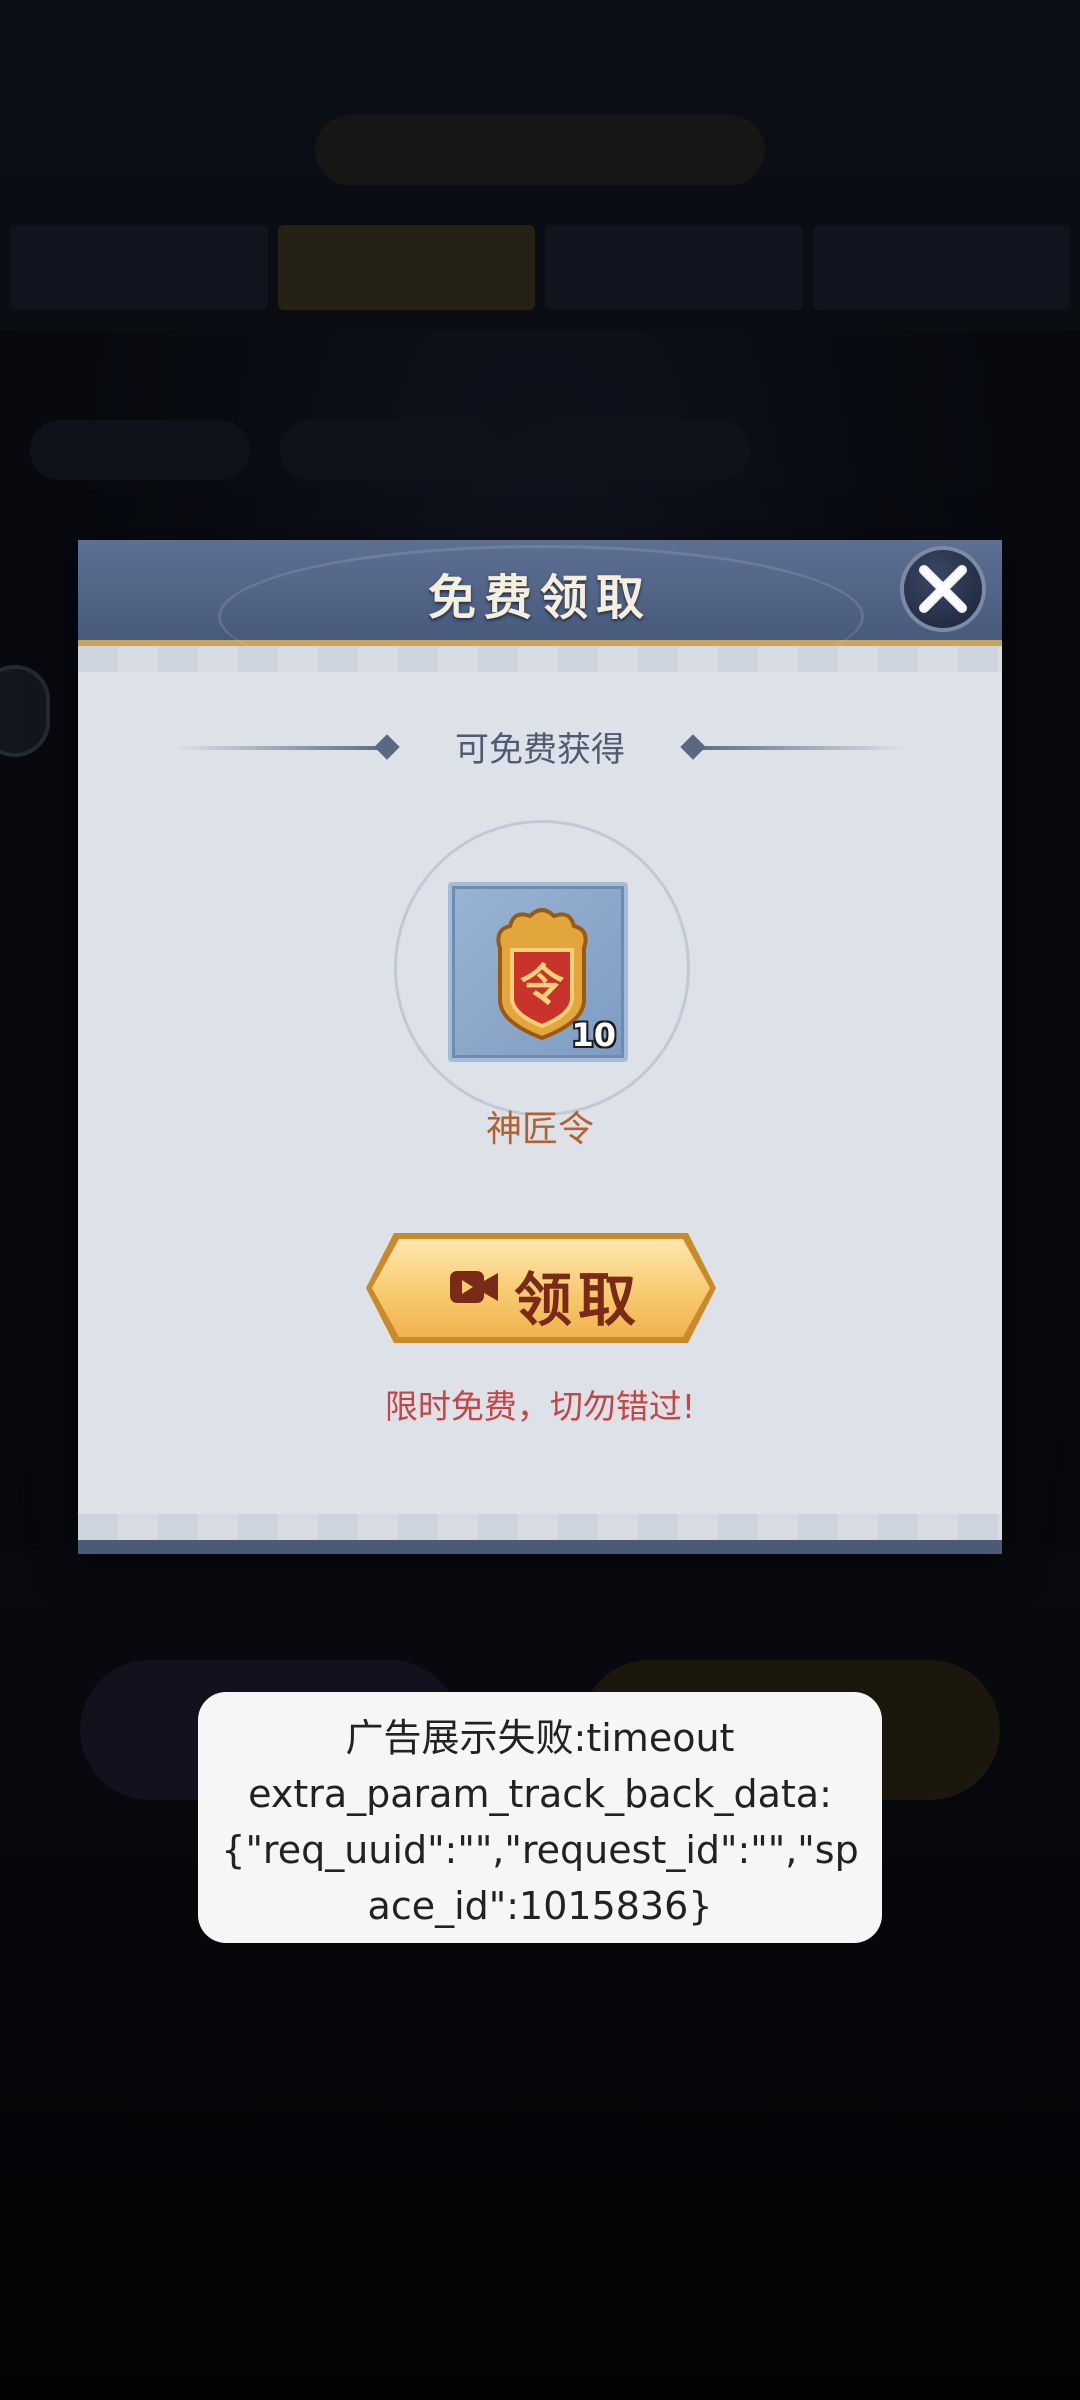  What do you see at coordinates (799, 748) in the screenshot?
I see `divider-line-right` at bounding box center [799, 748].